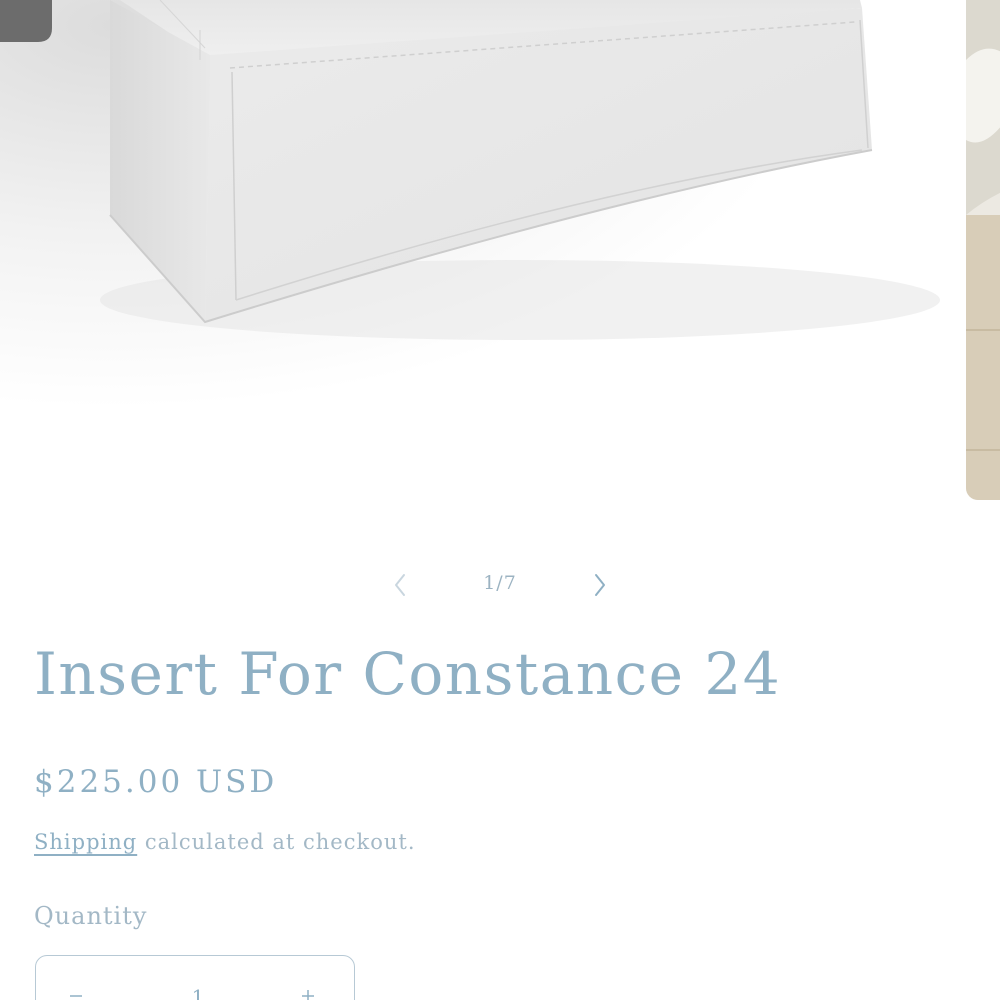 The height and width of the screenshot is (1000, 1000). I want to click on shipping-text: calculated at checkout., so click(276, 842).